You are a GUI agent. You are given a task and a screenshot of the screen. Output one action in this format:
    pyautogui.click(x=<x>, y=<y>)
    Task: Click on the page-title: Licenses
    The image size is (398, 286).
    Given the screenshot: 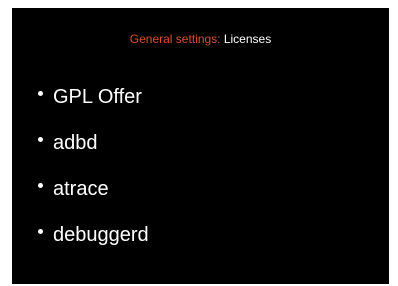 What is the action you would take?
    pyautogui.click(x=247, y=39)
    